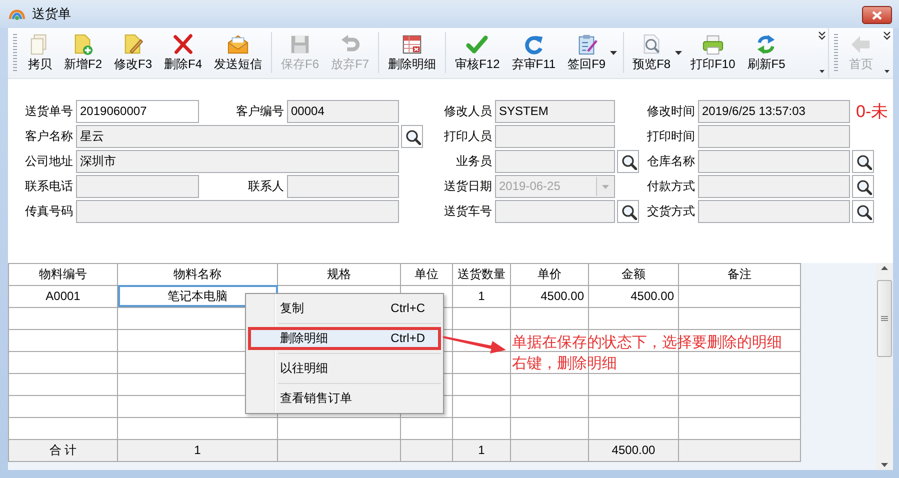  I want to click on toolbar-button: 发送短信, so click(238, 52).